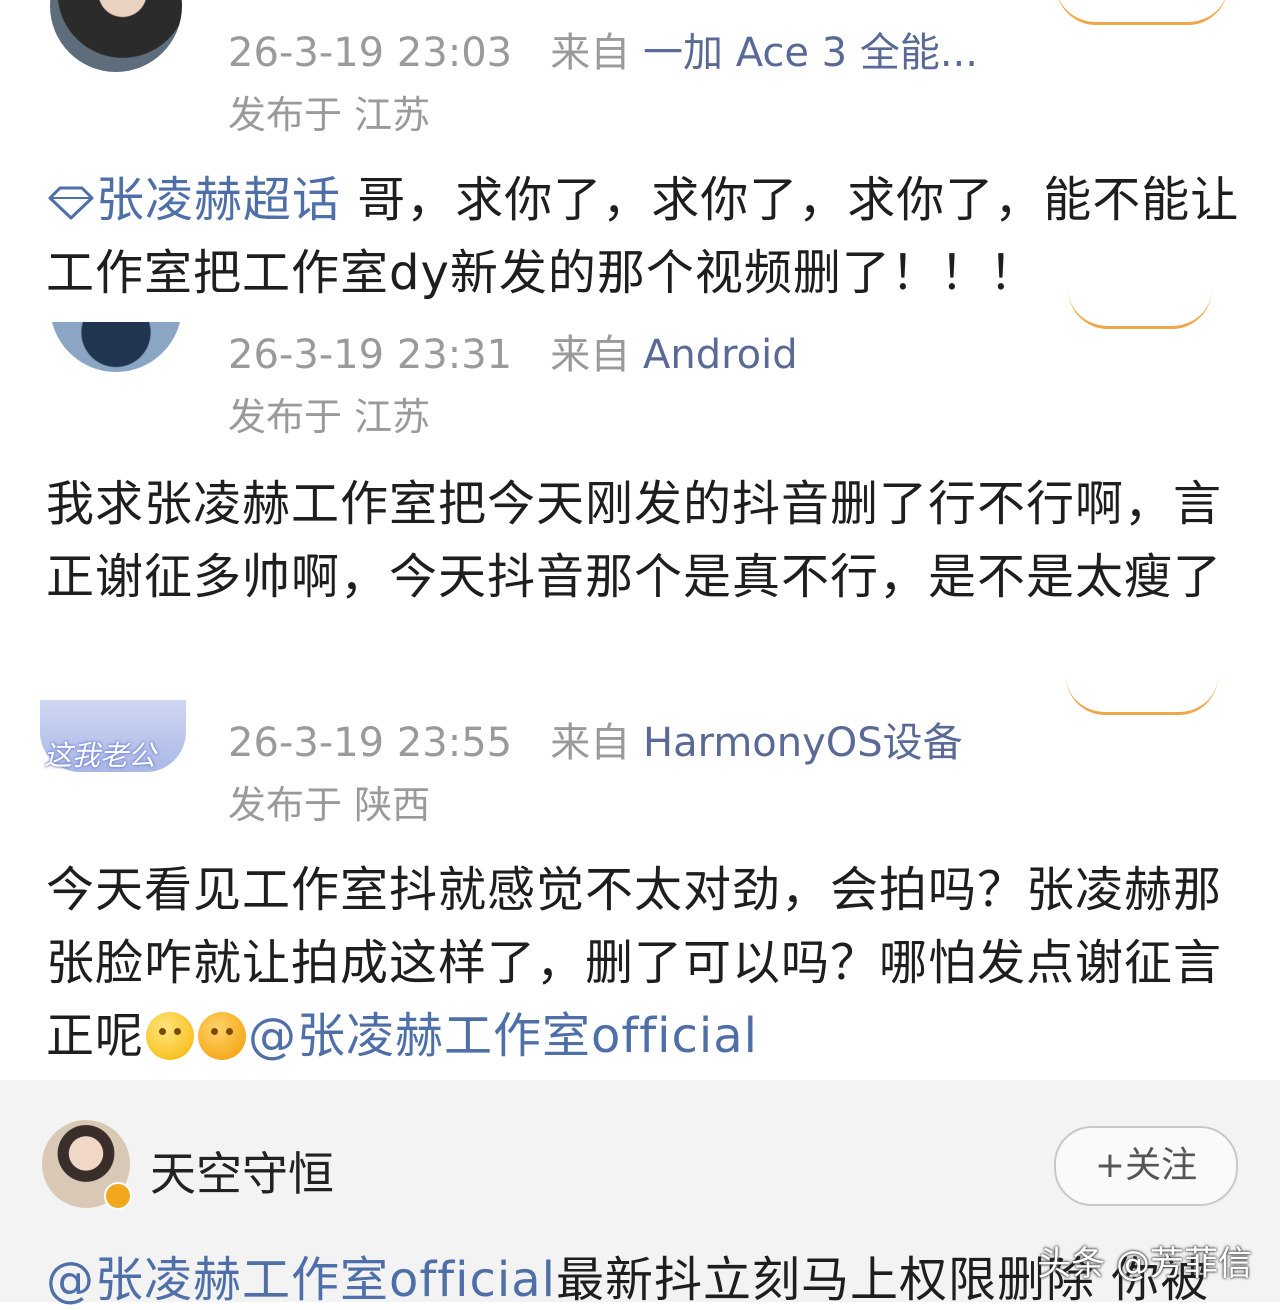 The image size is (1280, 1310). I want to click on device-source: Android, so click(720, 355).